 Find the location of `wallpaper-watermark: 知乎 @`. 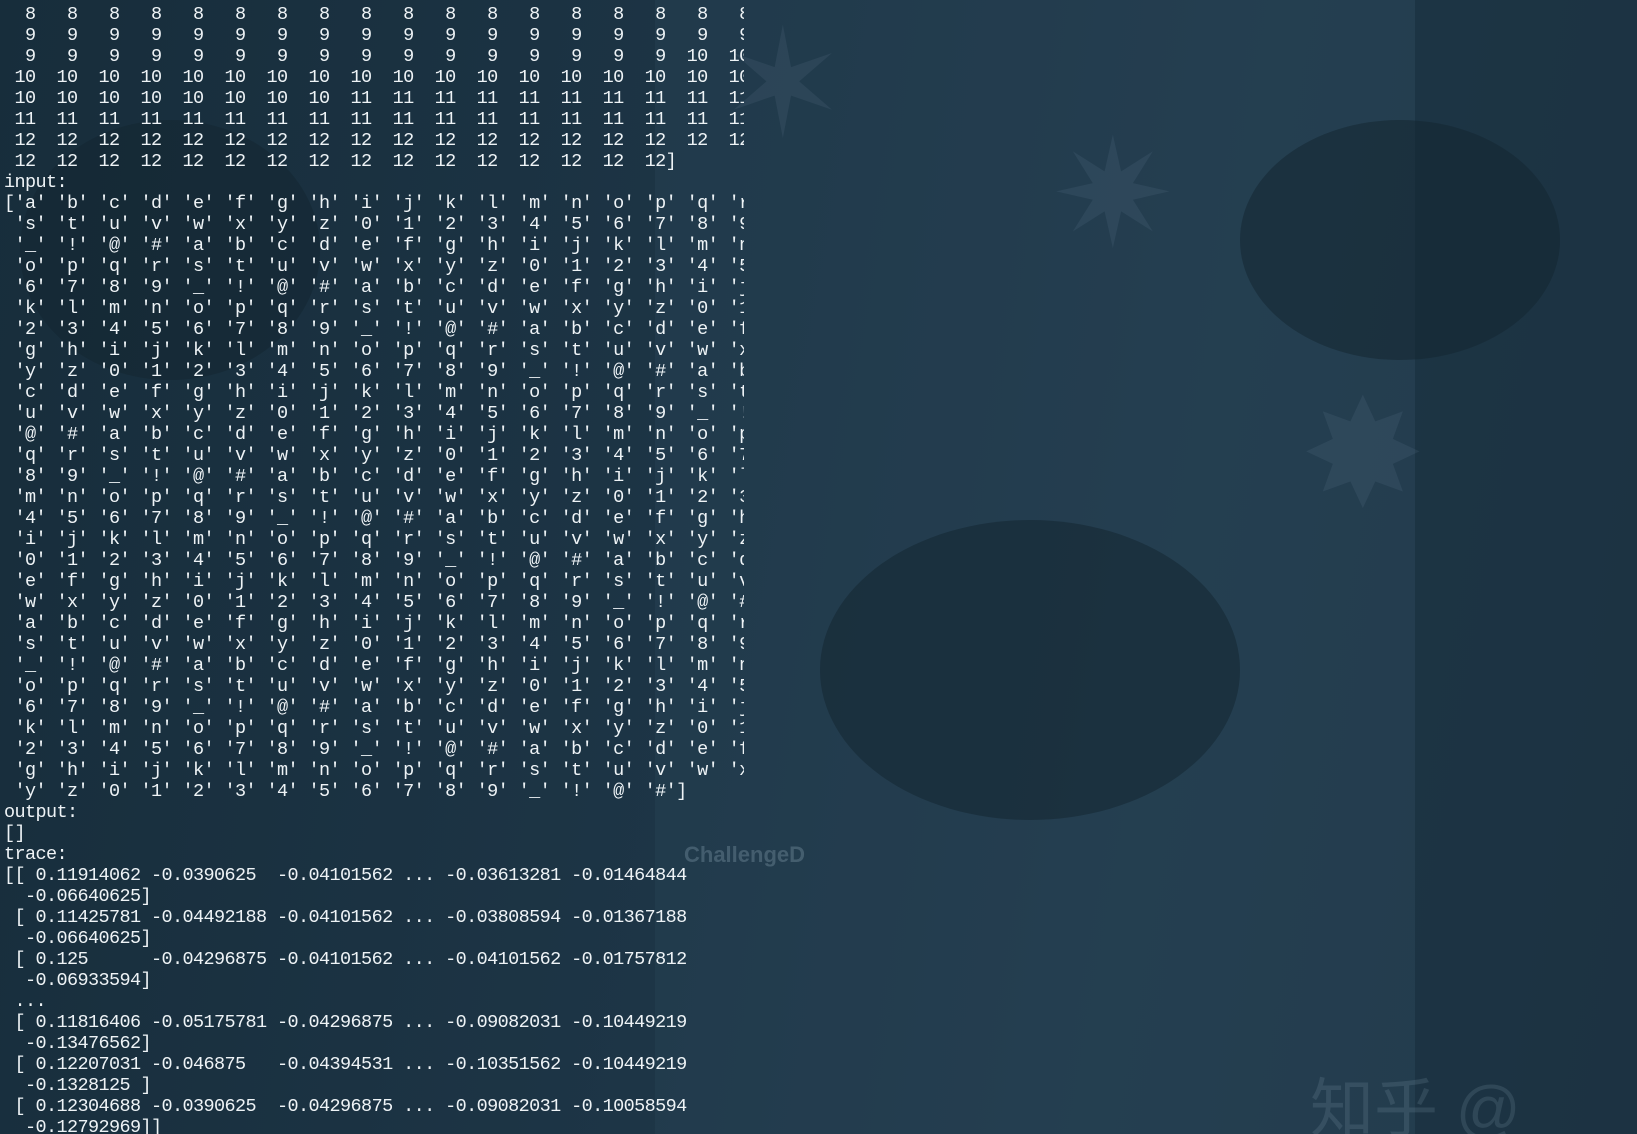

wallpaper-watermark: 知乎 @ is located at coordinates (1415, 1103).